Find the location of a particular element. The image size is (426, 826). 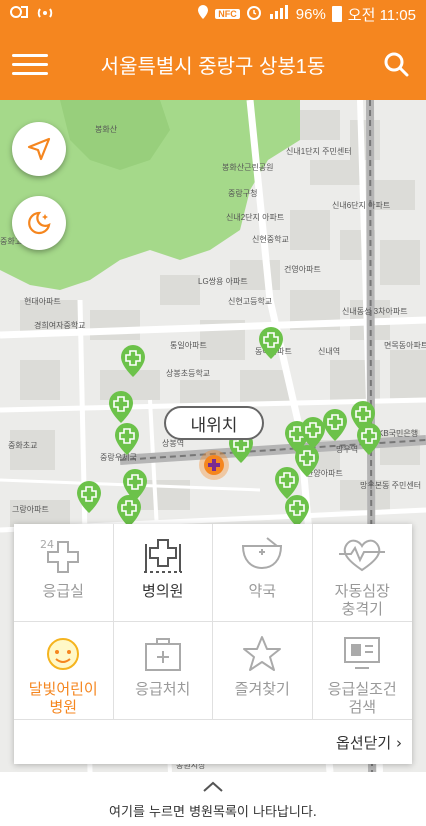

category-moonlight-children: 달빛어린이 병원 is located at coordinates (64, 671).